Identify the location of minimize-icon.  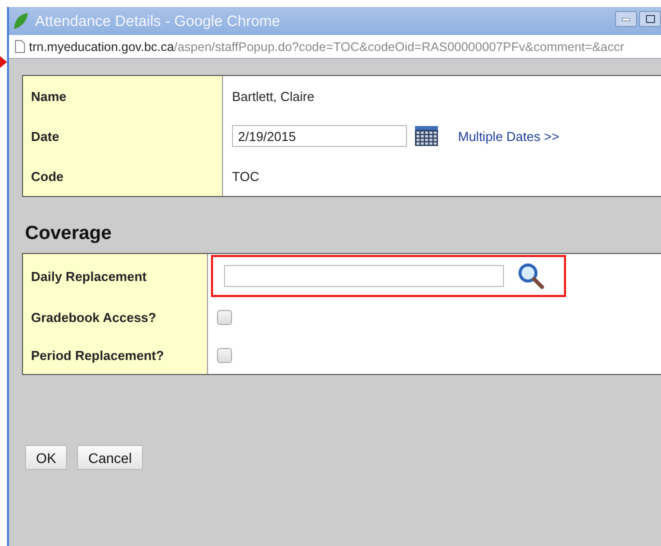
(626, 19).